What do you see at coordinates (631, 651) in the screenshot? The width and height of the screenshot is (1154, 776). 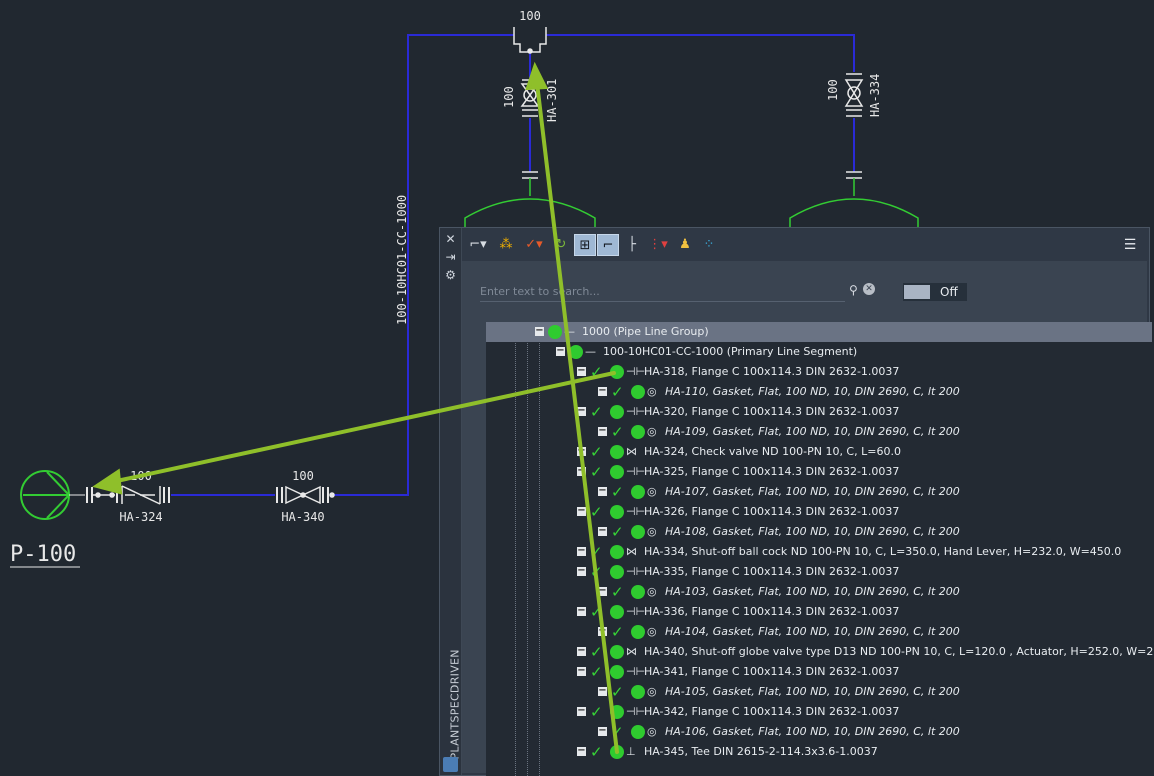 I see `valve-icon: ⋈` at bounding box center [631, 651].